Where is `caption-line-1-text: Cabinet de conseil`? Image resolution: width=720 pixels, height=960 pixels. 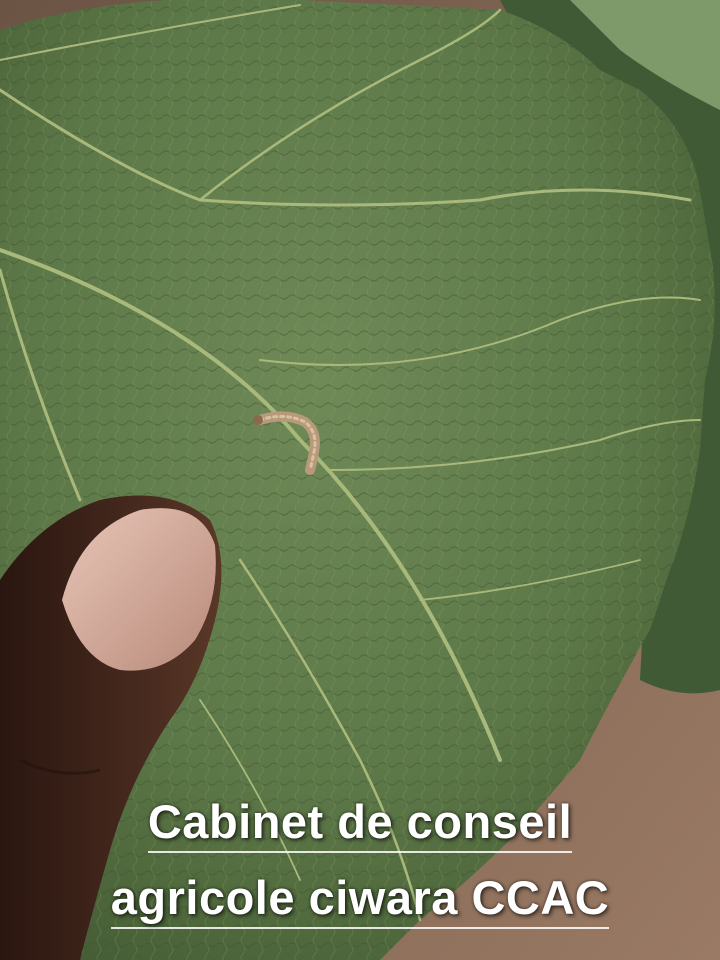
caption-line-1-text: Cabinet de conseil is located at coordinates (360, 825).